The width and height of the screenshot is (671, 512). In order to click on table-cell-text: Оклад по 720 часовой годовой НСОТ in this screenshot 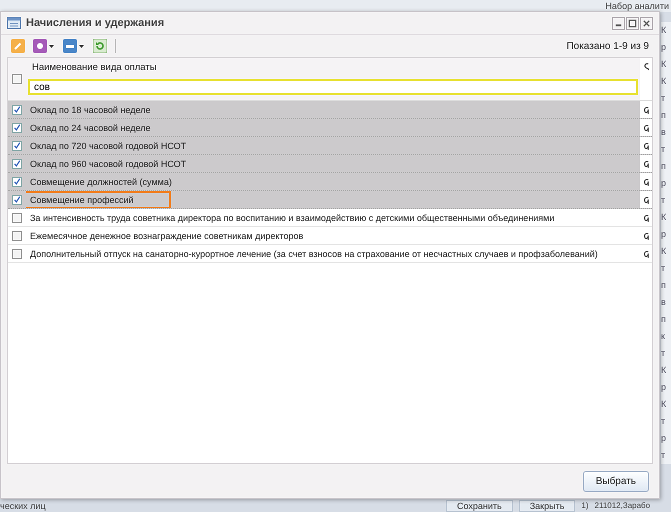, I will do `click(108, 146)`.